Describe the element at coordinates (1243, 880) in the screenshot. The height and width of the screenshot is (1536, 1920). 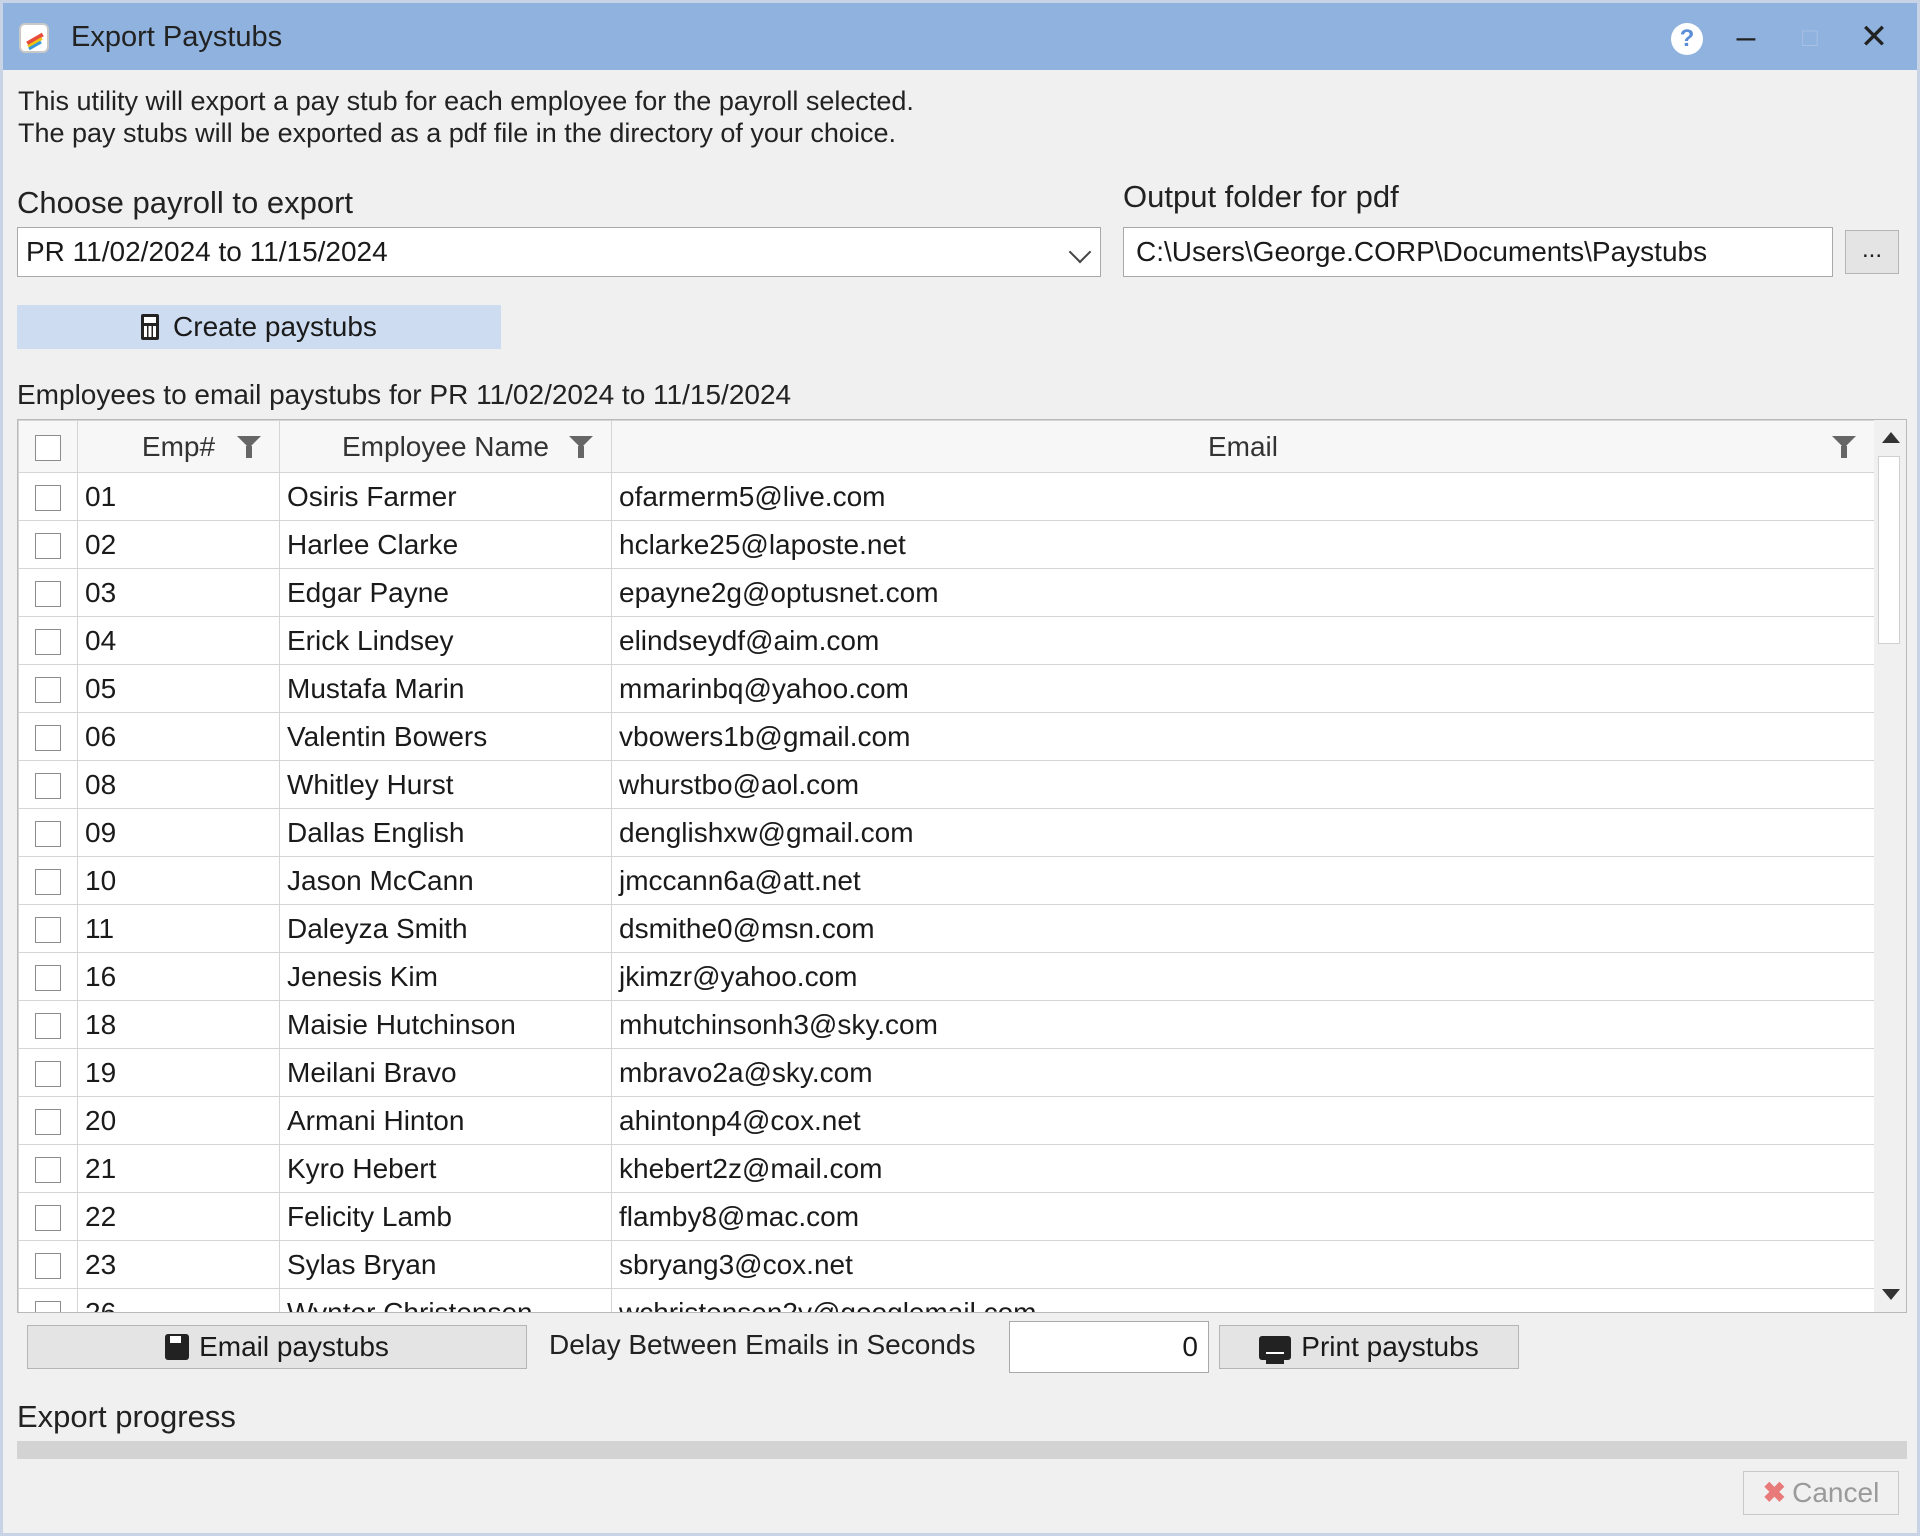
I see `email-cell: jmccann6a@att.net` at that location.